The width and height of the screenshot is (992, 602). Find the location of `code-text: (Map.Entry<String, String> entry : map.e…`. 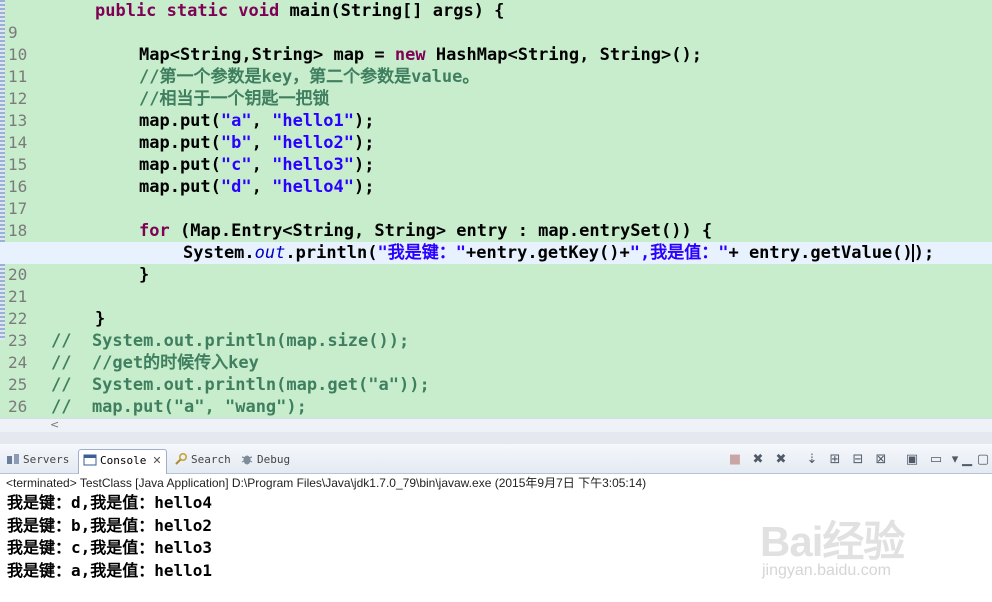

code-text: (Map.Entry<String, String> entry : map.e… is located at coordinates (441, 231).